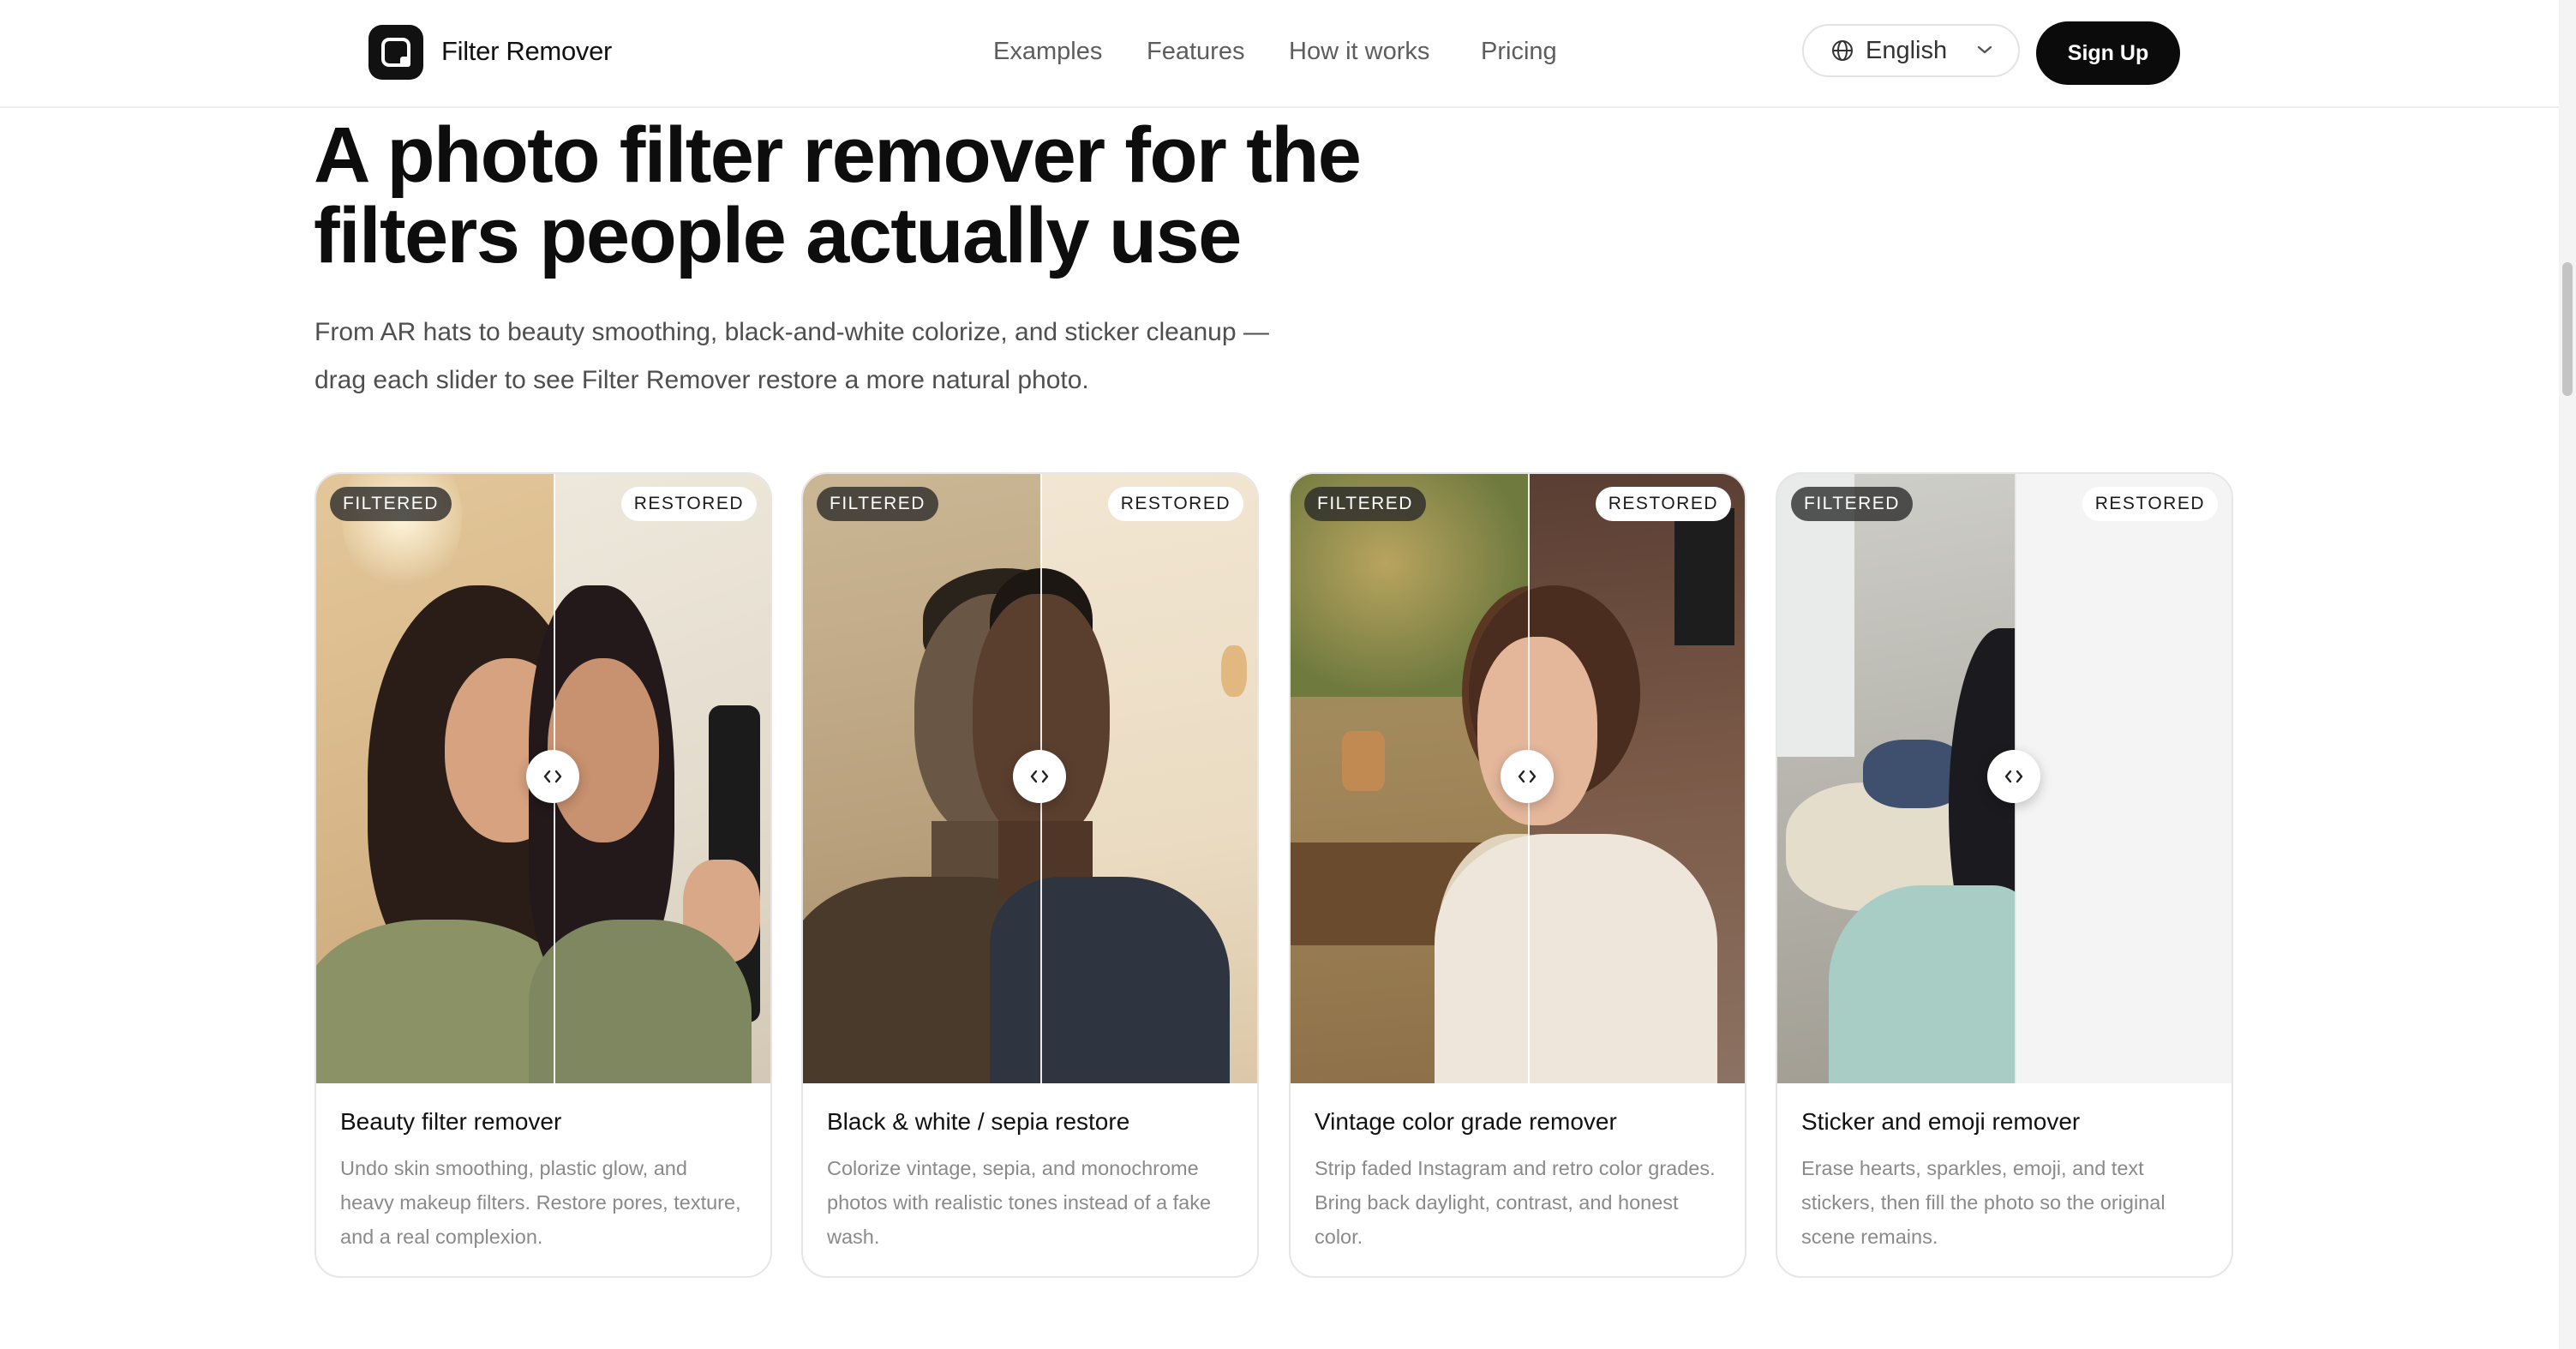  What do you see at coordinates (1359, 51) in the screenshot?
I see `nav-how-it-works: How it works` at bounding box center [1359, 51].